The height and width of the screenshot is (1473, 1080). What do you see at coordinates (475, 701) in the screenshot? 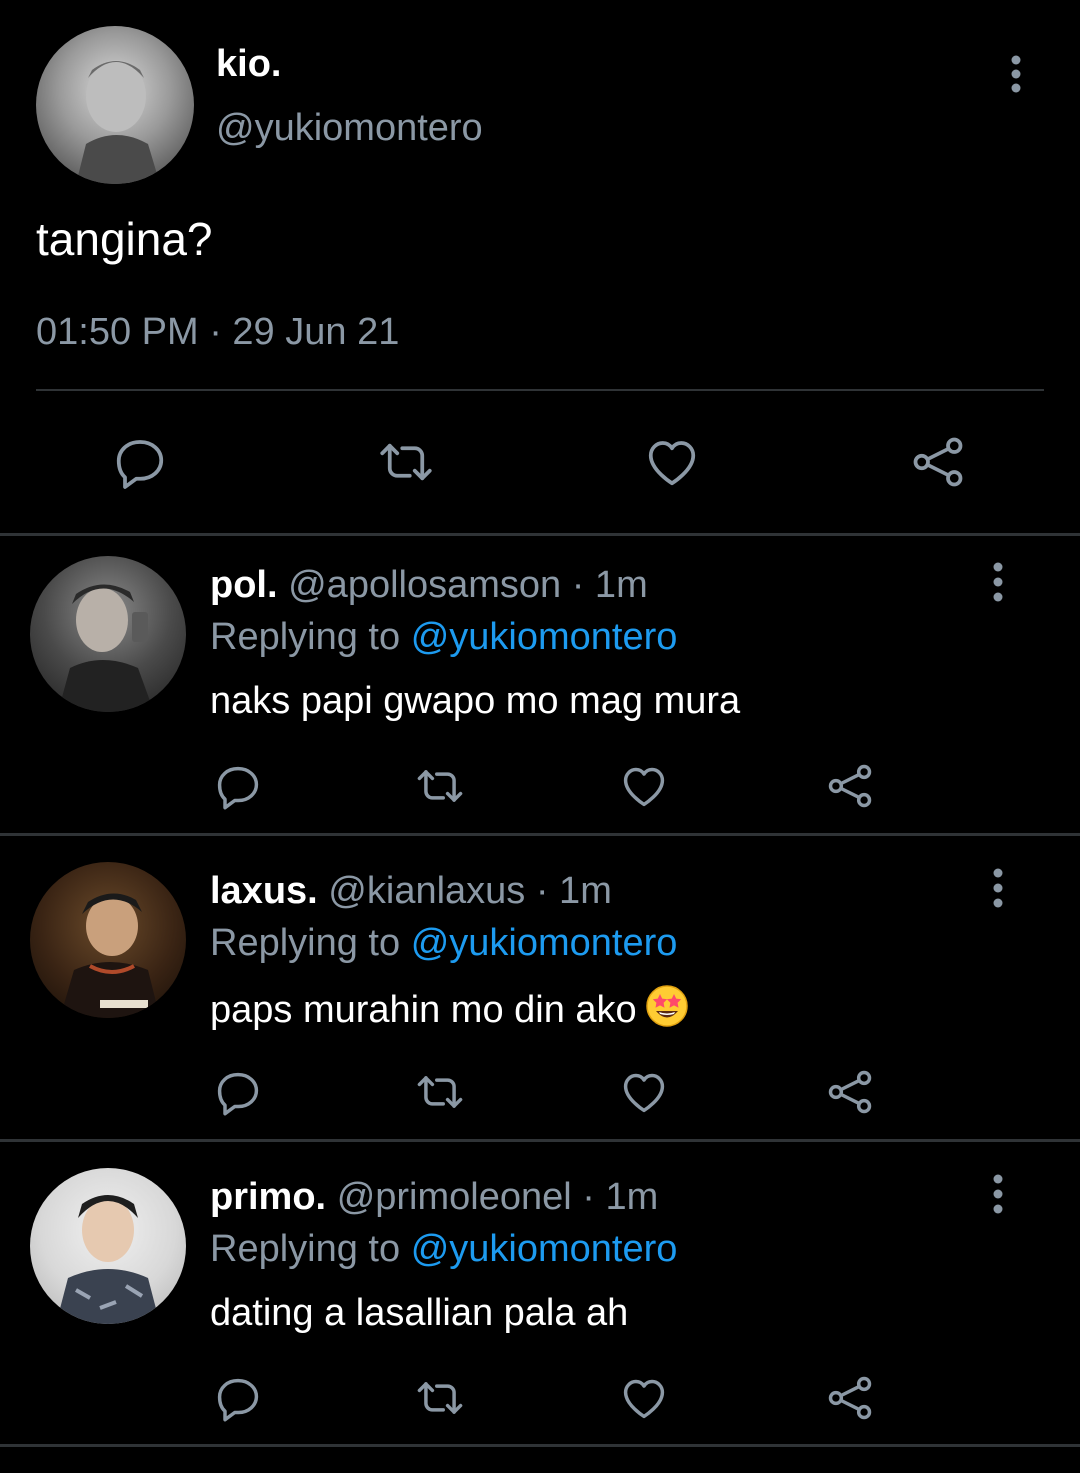
I see `reply-text: naks papi gwapo mo mag mura` at bounding box center [475, 701].